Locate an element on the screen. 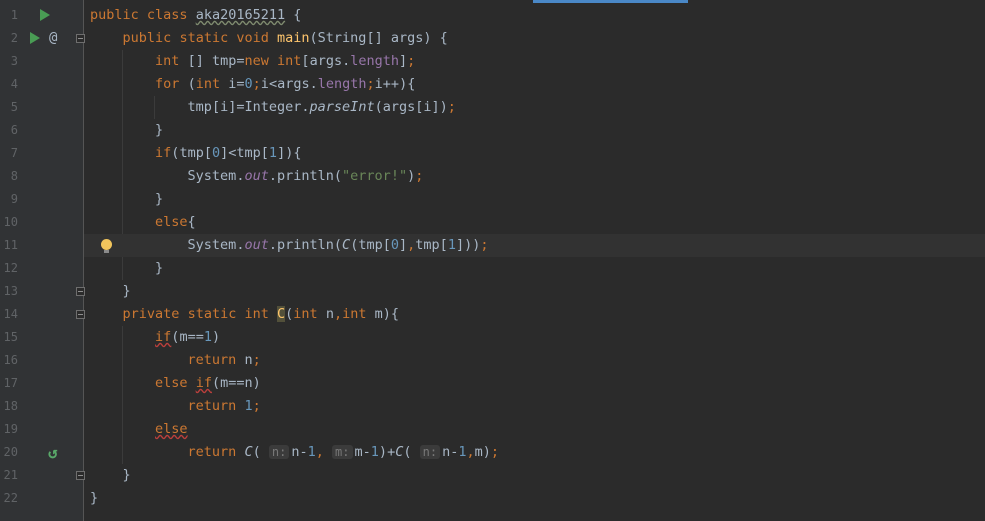  line-number: 22 is located at coordinates (10, 498).